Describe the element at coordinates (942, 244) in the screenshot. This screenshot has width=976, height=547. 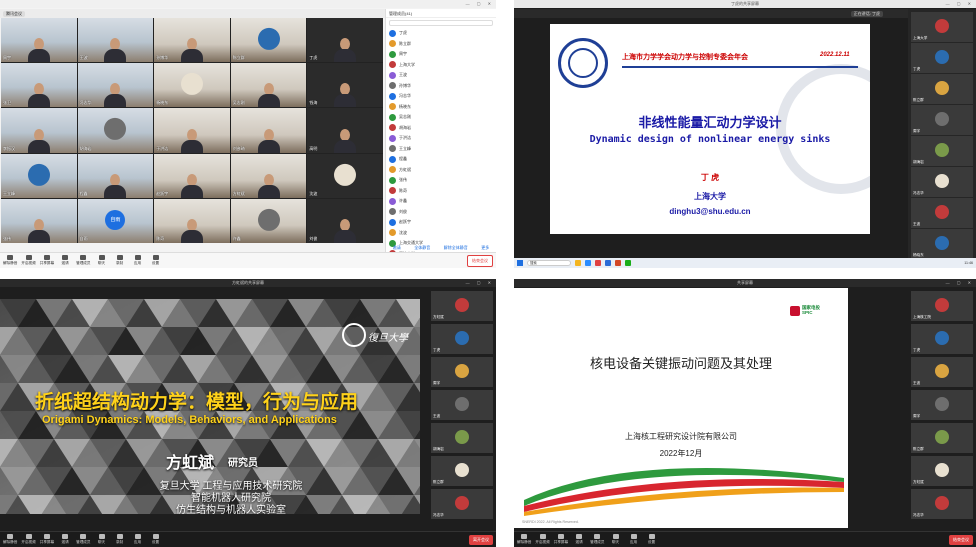
I see `side-video-tile: 杨晓东` at that location.